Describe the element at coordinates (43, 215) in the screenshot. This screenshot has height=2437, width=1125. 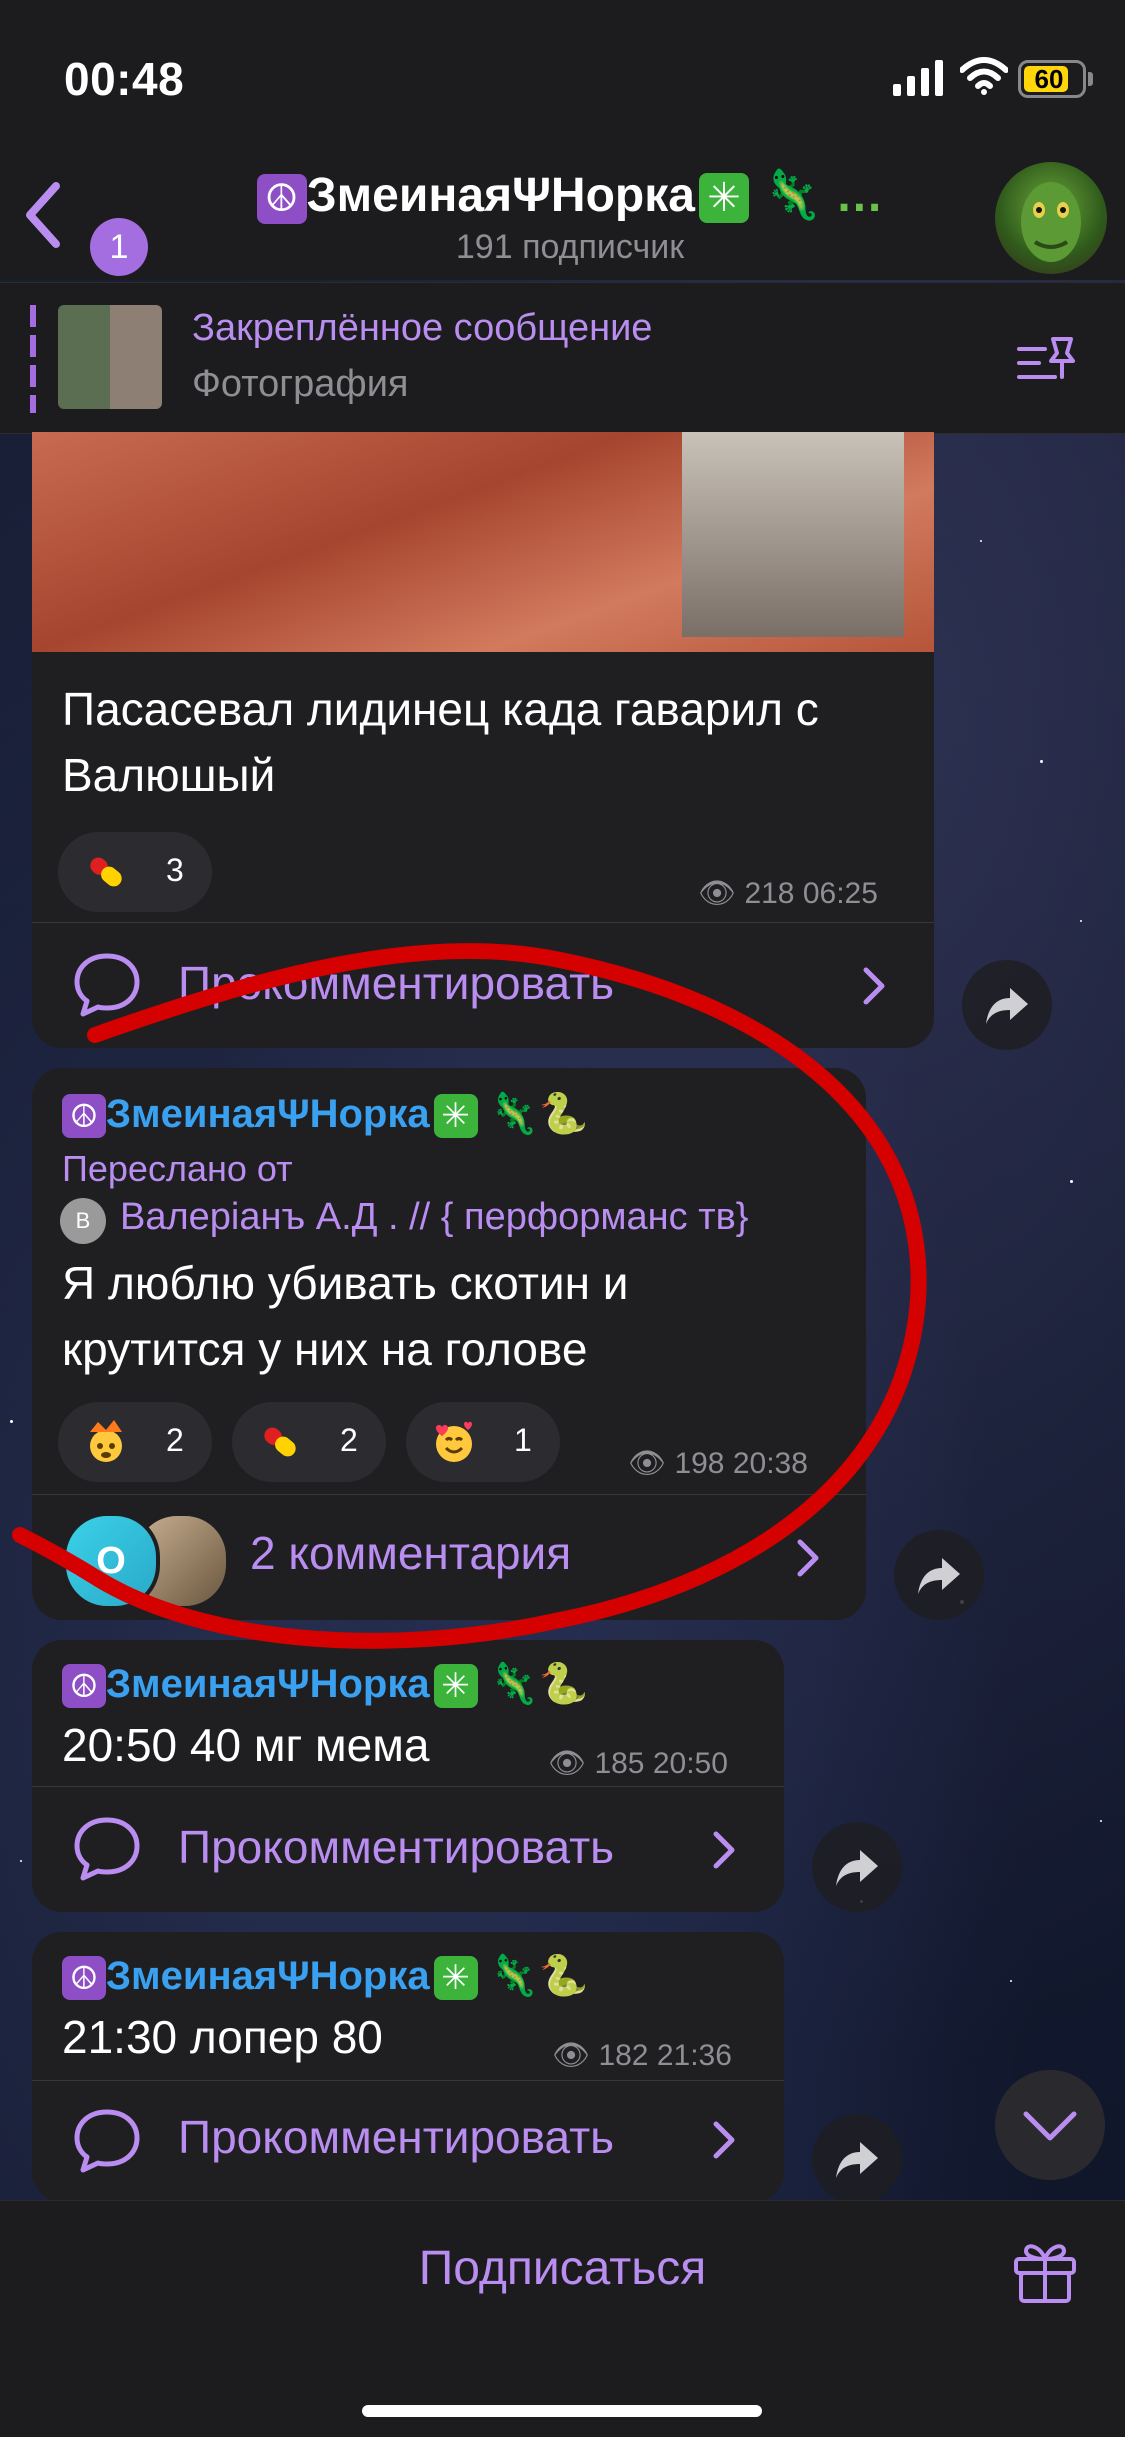
I see `chevron-left-icon` at that location.